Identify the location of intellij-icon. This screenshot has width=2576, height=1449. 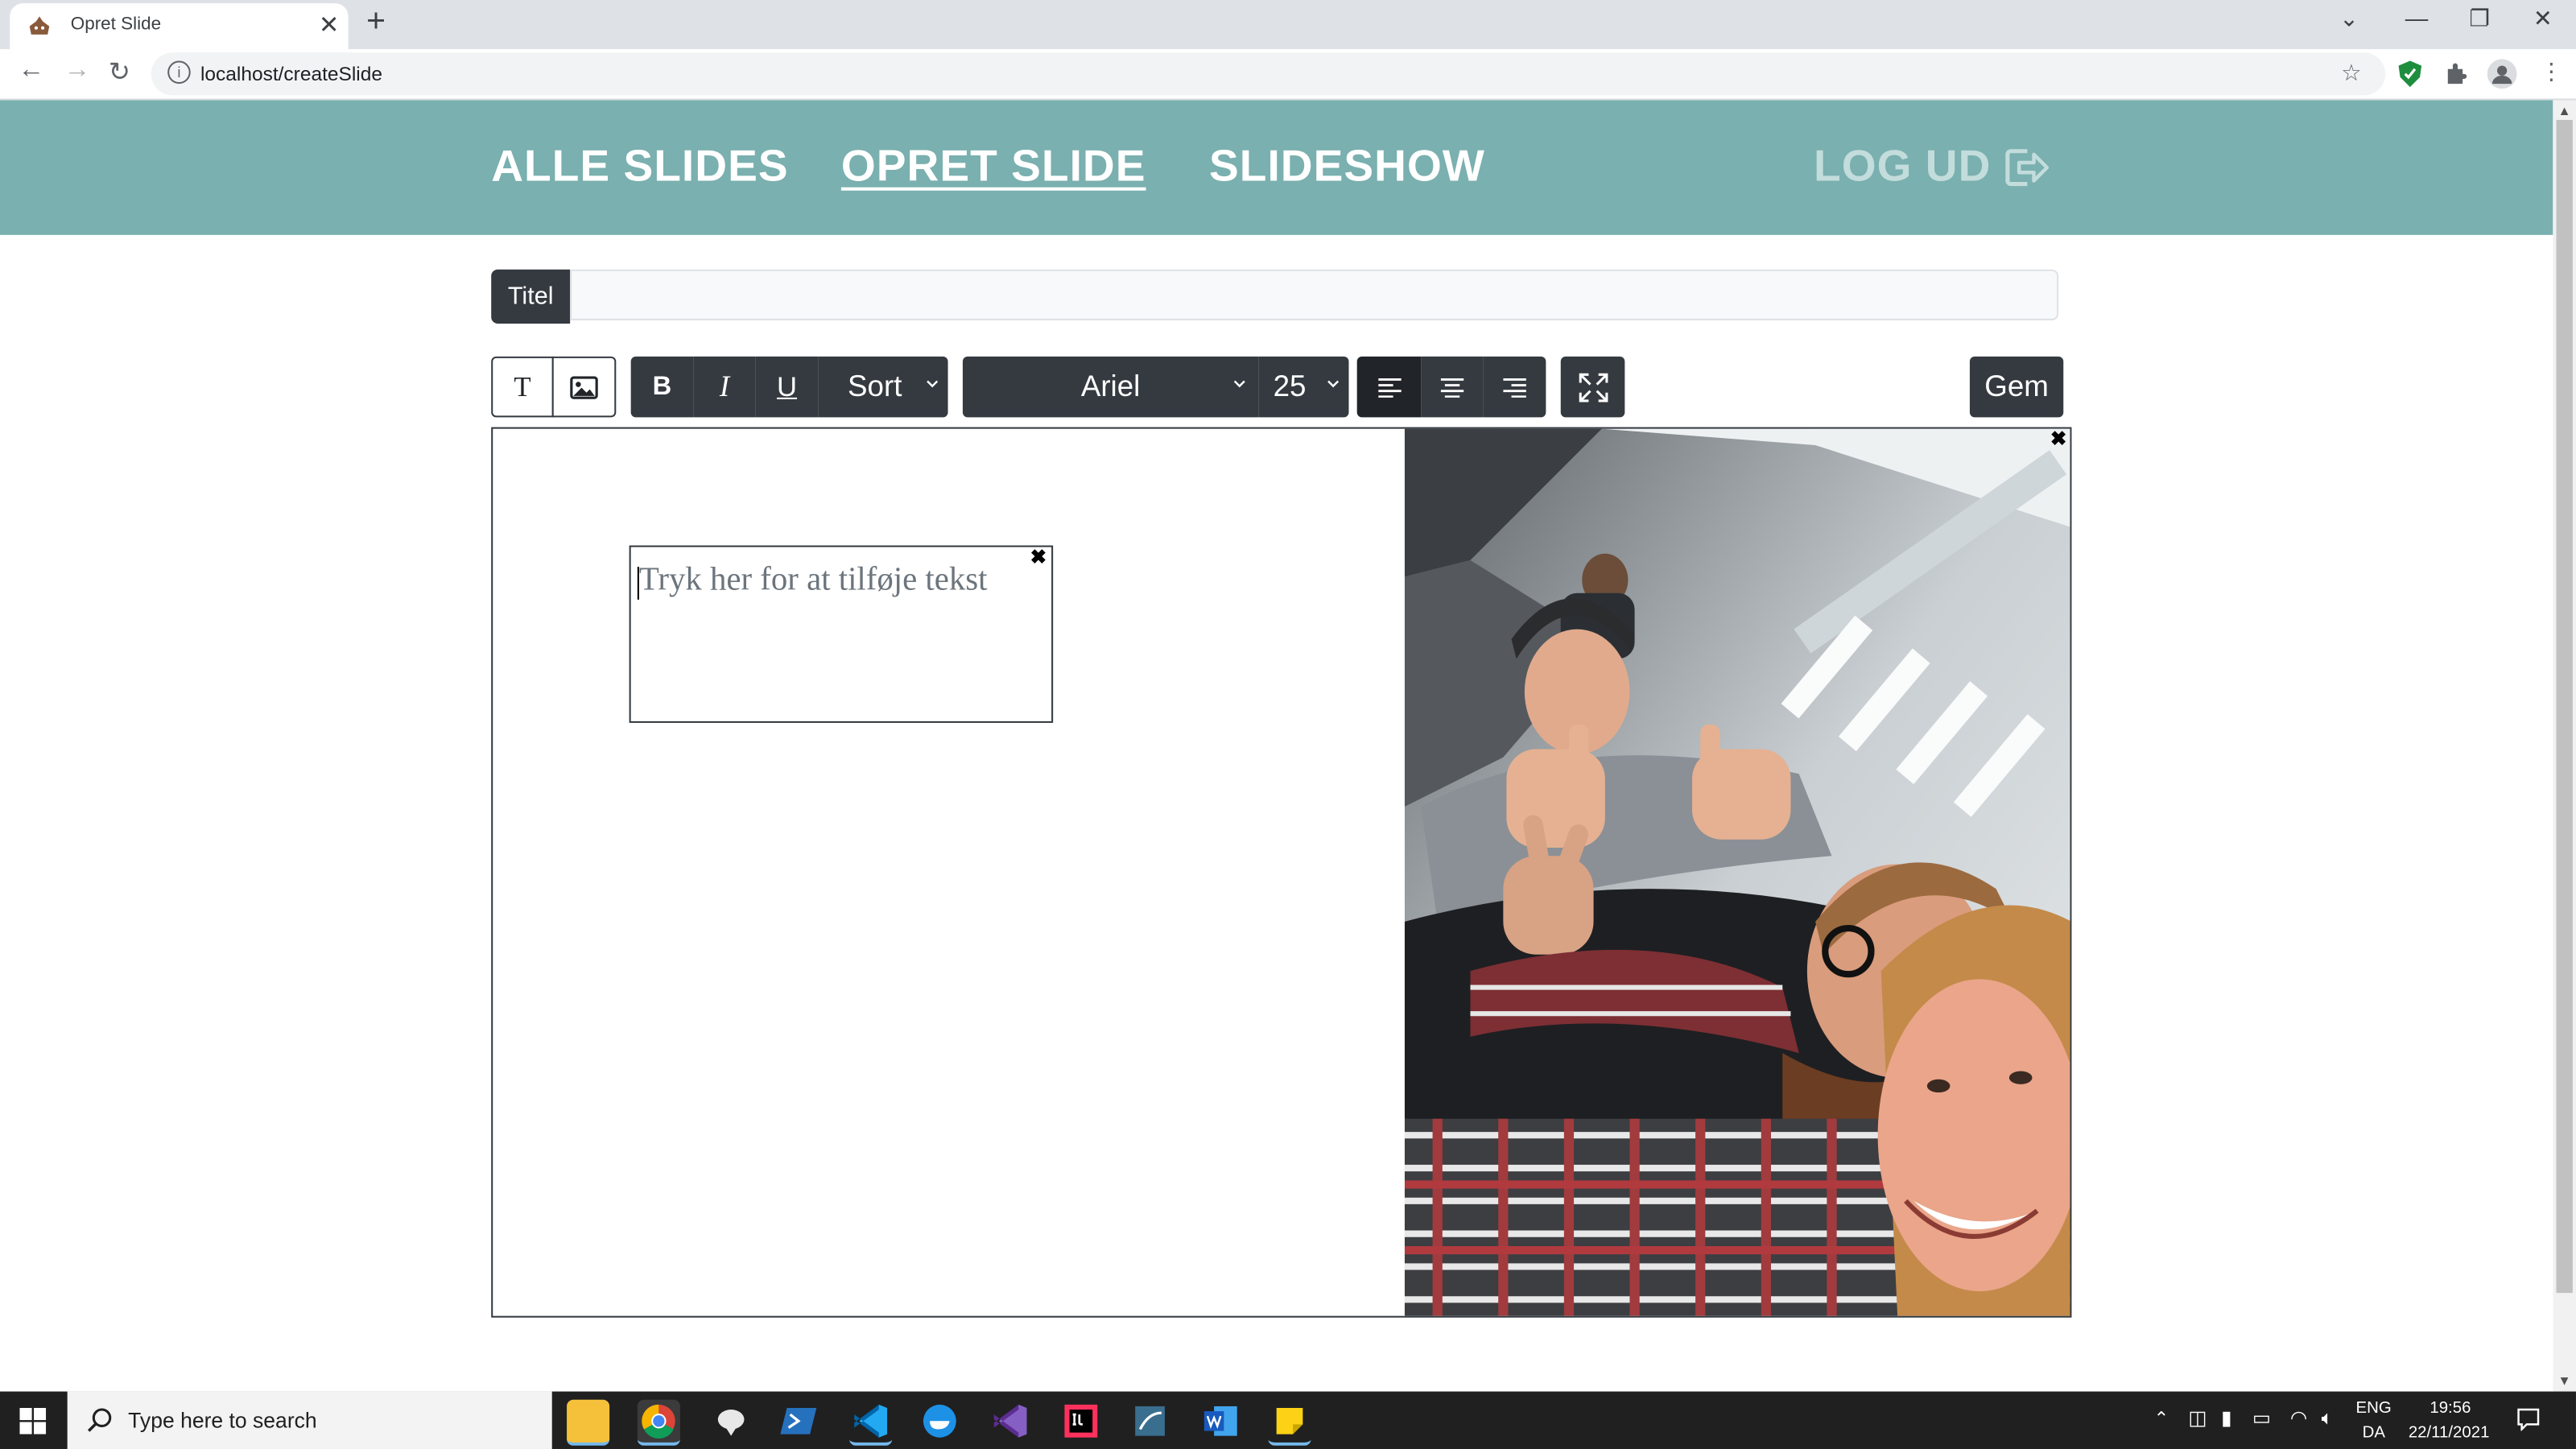
(1081, 1421).